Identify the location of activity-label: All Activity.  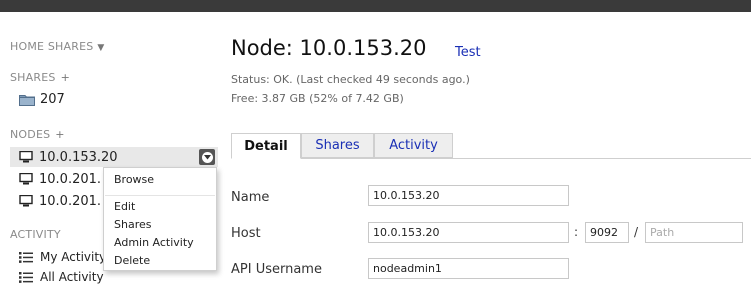
(72, 277).